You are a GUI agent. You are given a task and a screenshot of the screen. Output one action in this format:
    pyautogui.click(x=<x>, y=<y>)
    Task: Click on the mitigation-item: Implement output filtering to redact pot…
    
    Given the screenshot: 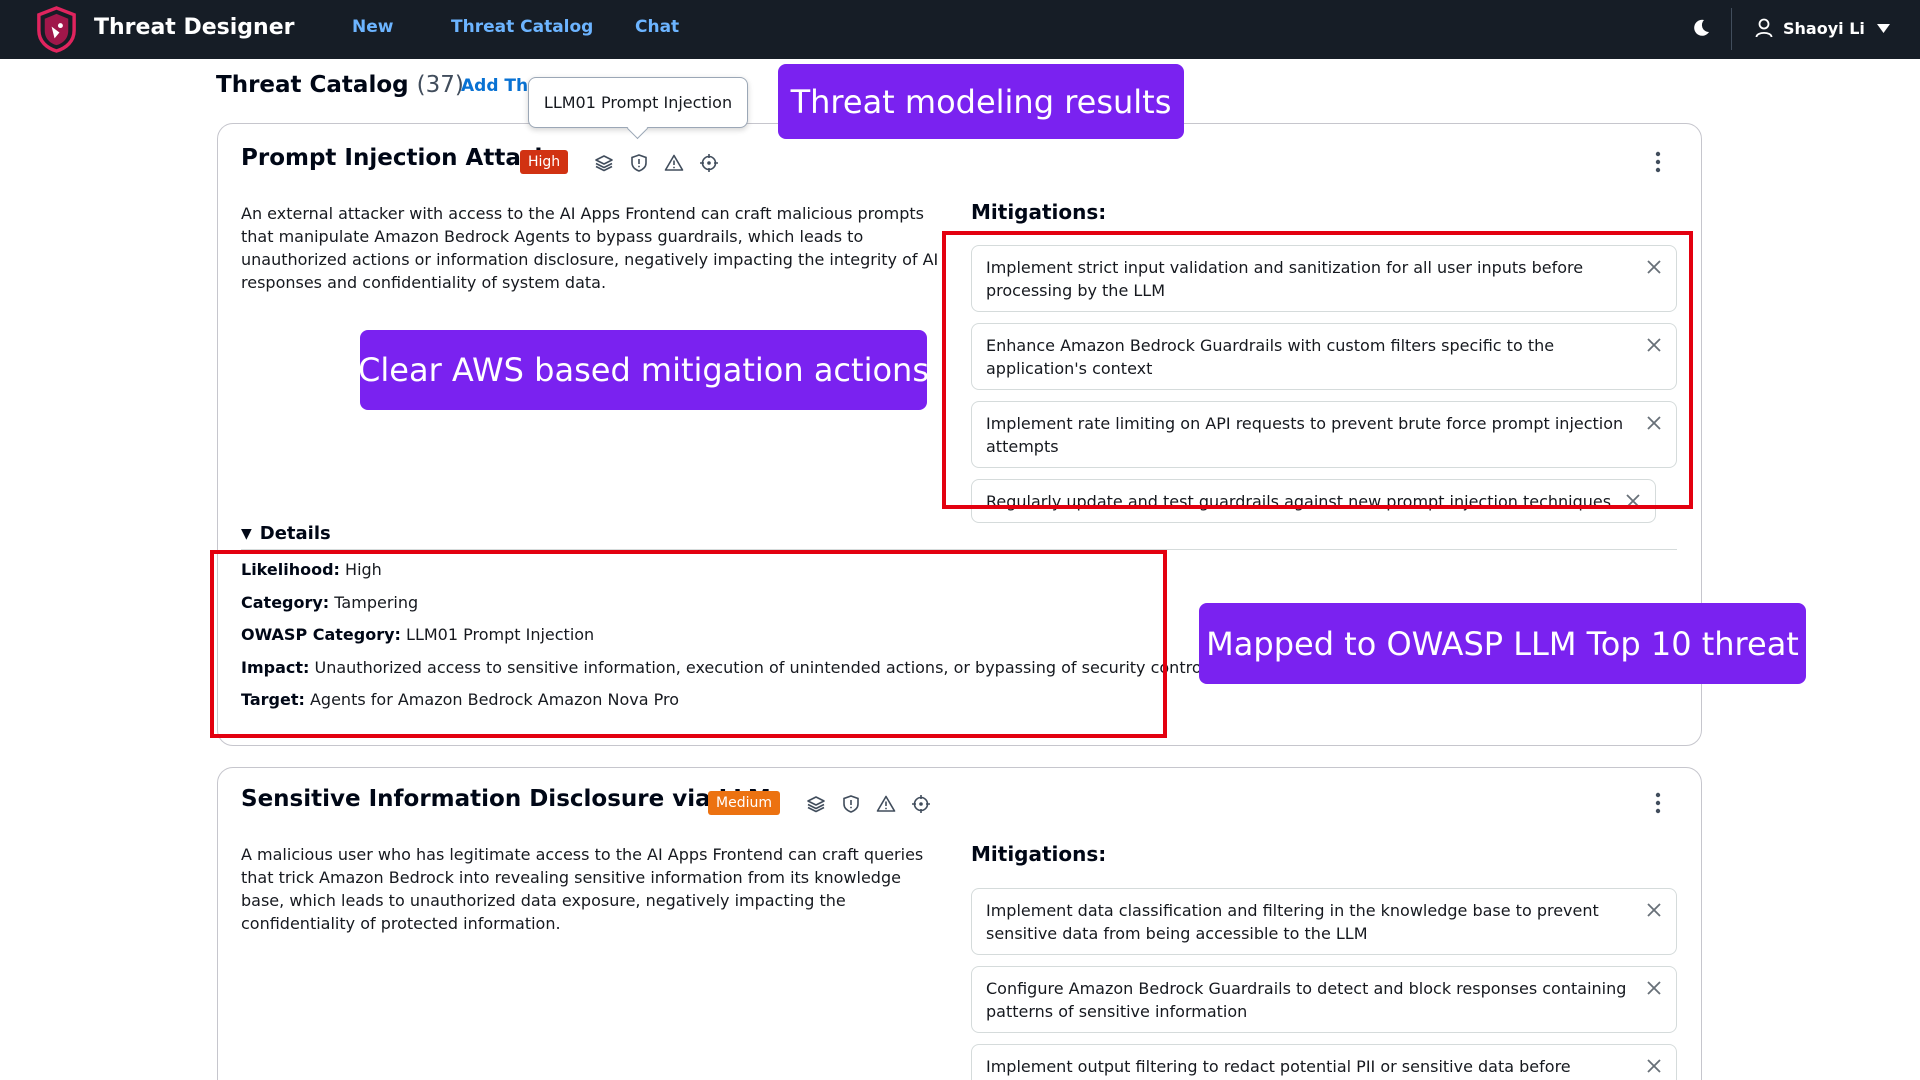 What is the action you would take?
    pyautogui.click(x=1324, y=1062)
    